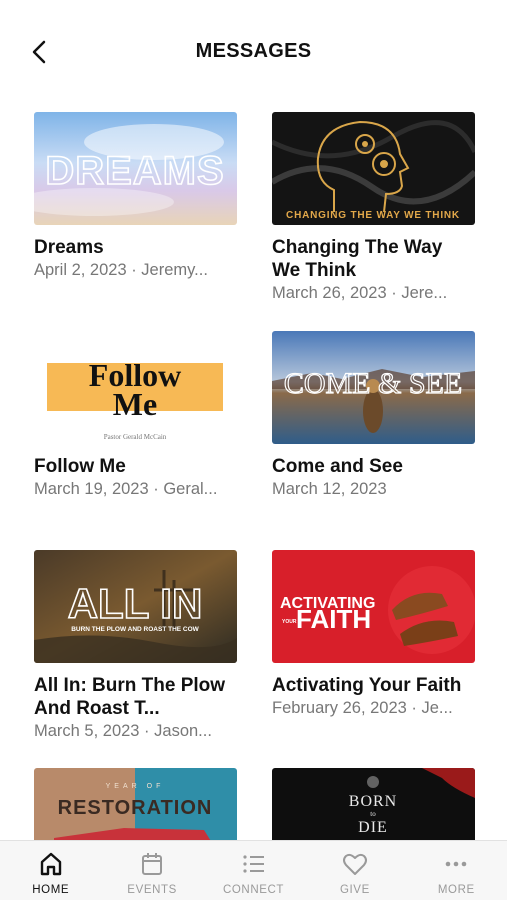 Image resolution: width=507 pixels, height=900 pixels. I want to click on tab-bar: HOME EVENTS CONNECT GIVE MORE, so click(253, 870).